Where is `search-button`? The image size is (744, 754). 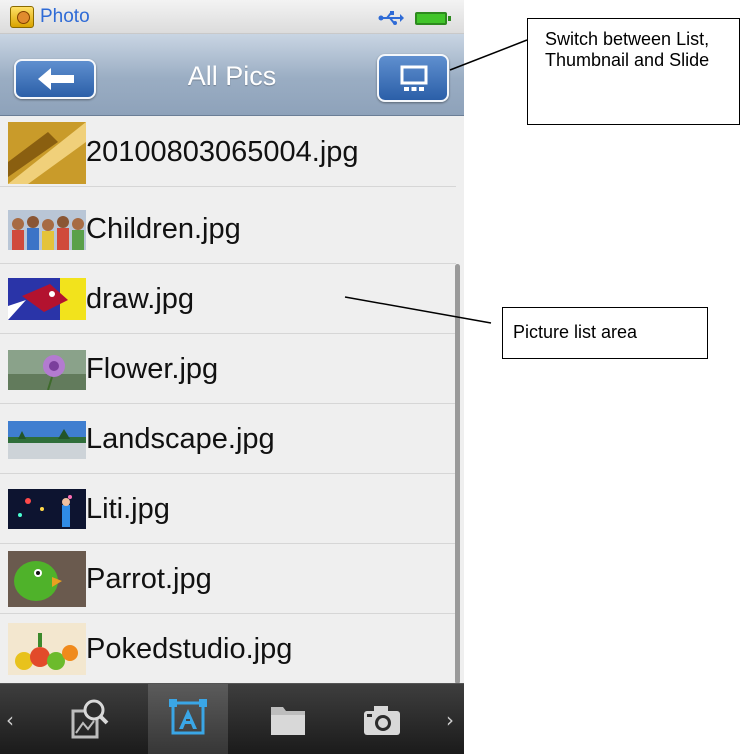
search-button is located at coordinates (90, 719).